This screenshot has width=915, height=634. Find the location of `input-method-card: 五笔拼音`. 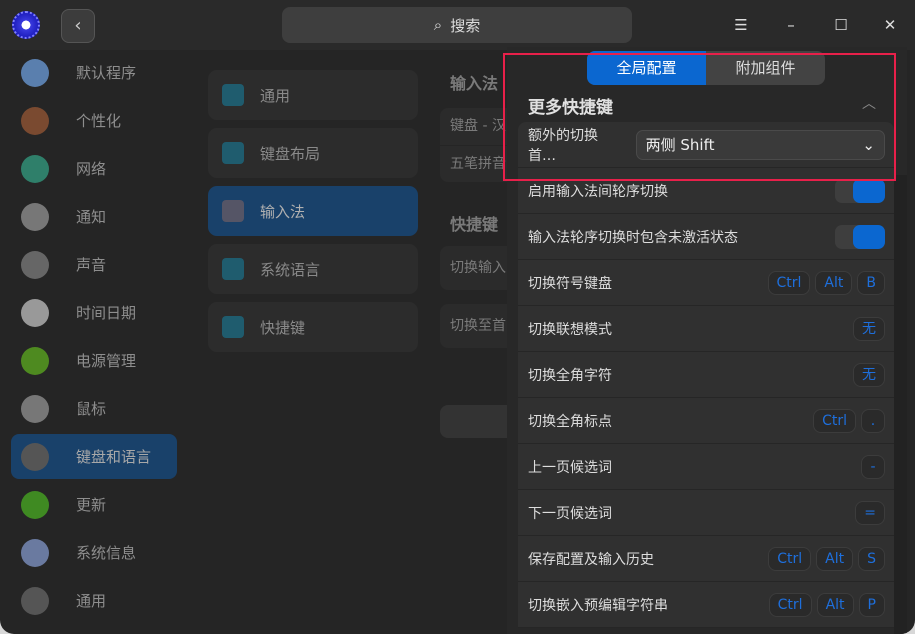

input-method-card: 五笔拼音 is located at coordinates (473, 164).